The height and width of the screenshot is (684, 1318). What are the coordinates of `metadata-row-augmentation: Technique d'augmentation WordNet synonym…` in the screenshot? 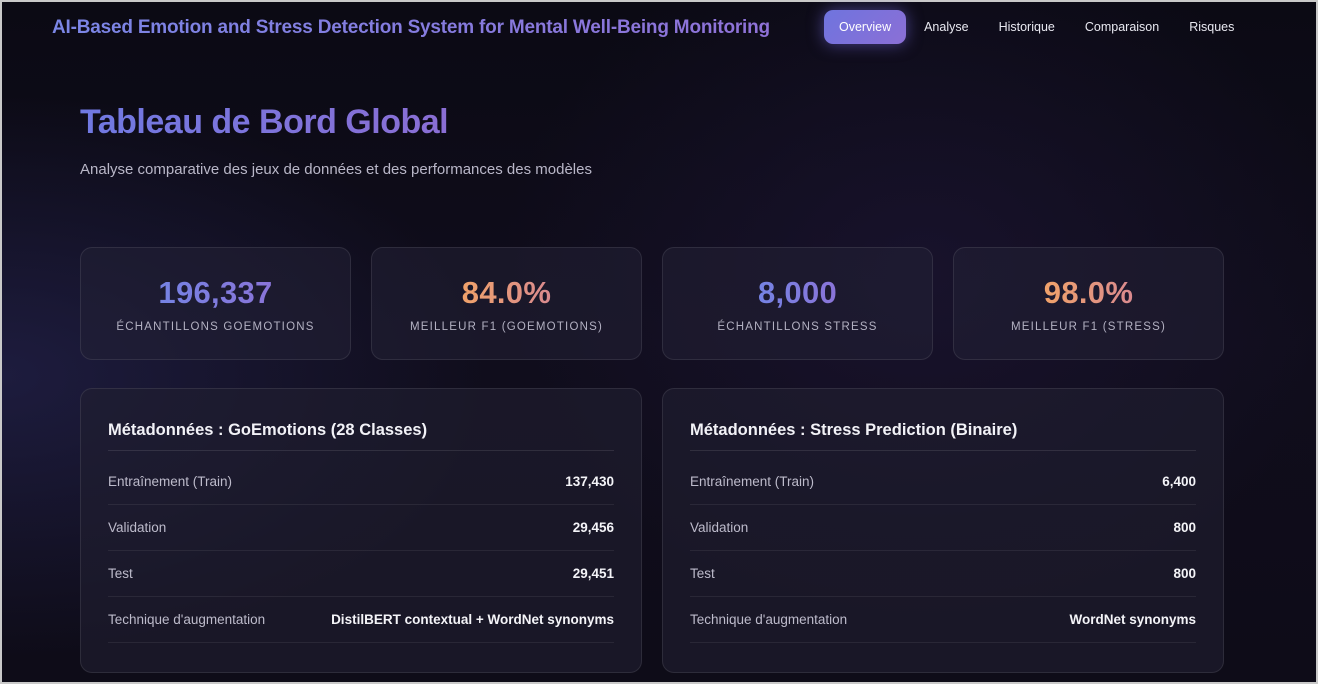 It's located at (943, 620).